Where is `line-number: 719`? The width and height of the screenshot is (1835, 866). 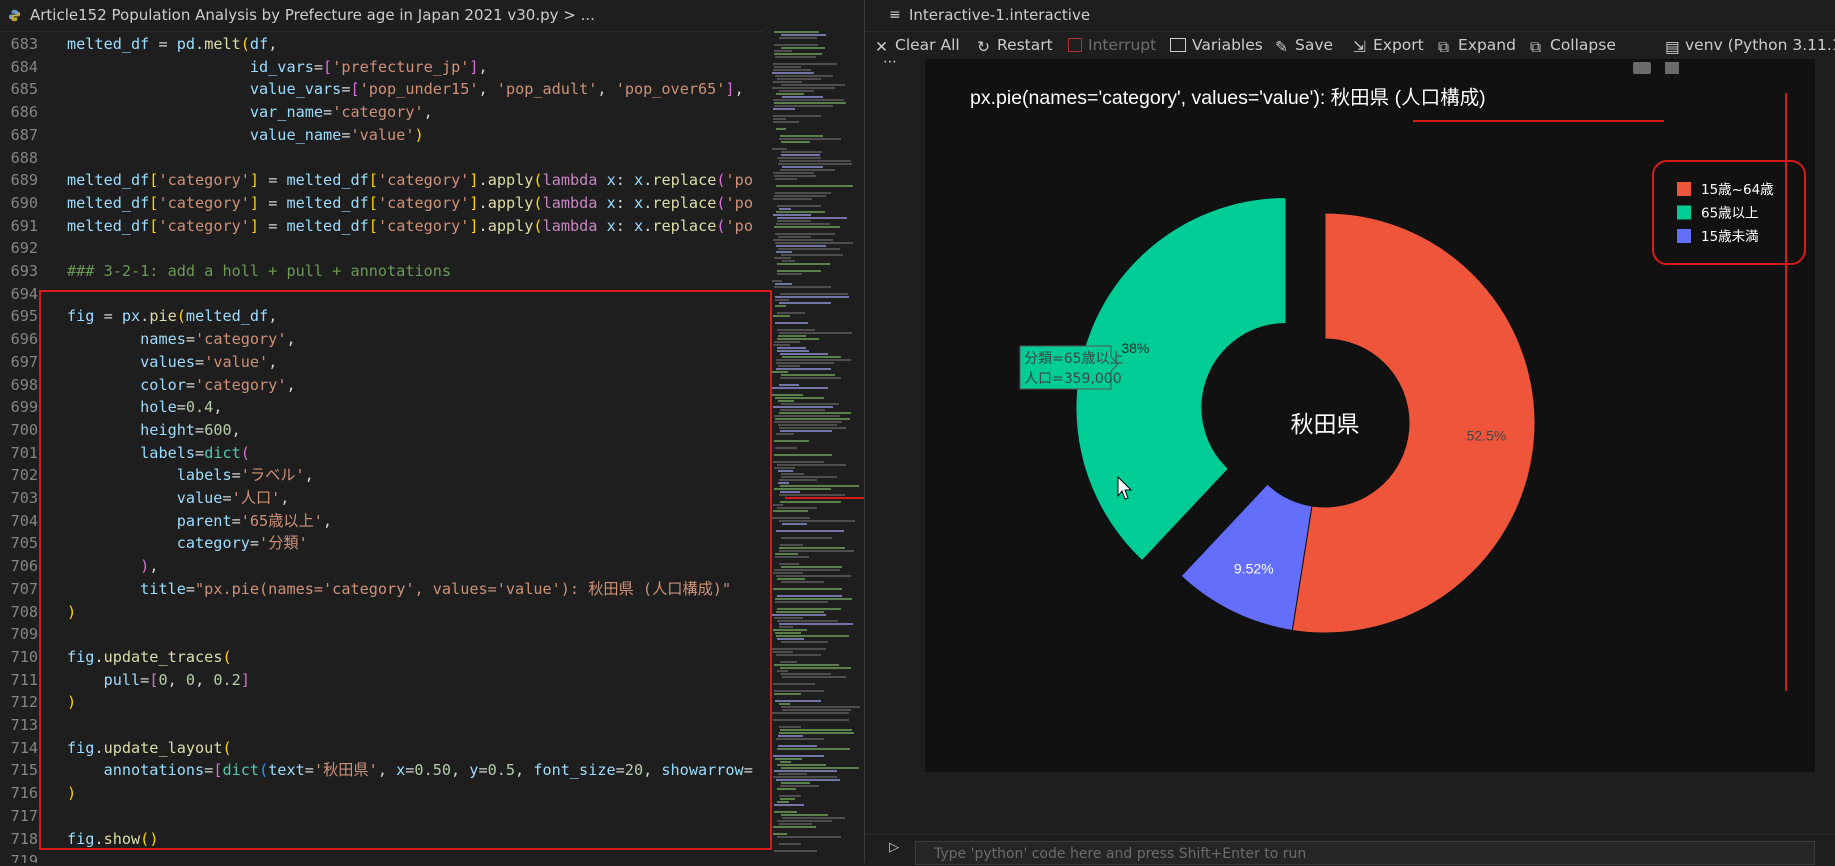 line-number: 719 is located at coordinates (24, 857).